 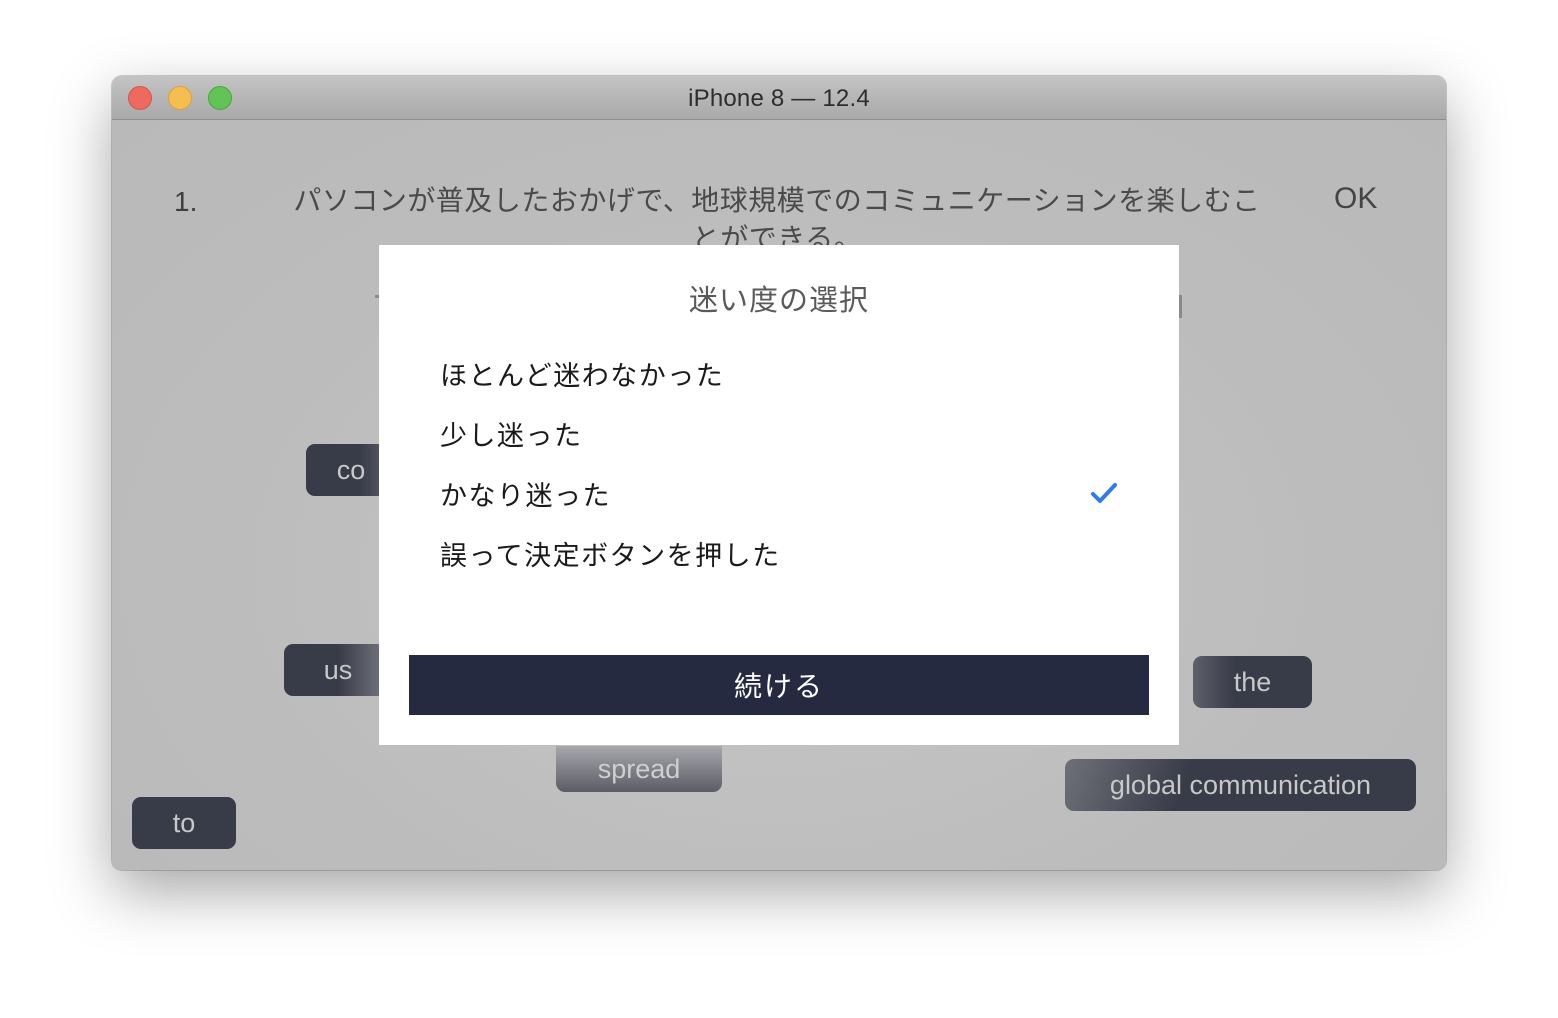 What do you see at coordinates (779, 433) in the screenshot?
I see `option-slight-hesitation: 少し迷った` at bounding box center [779, 433].